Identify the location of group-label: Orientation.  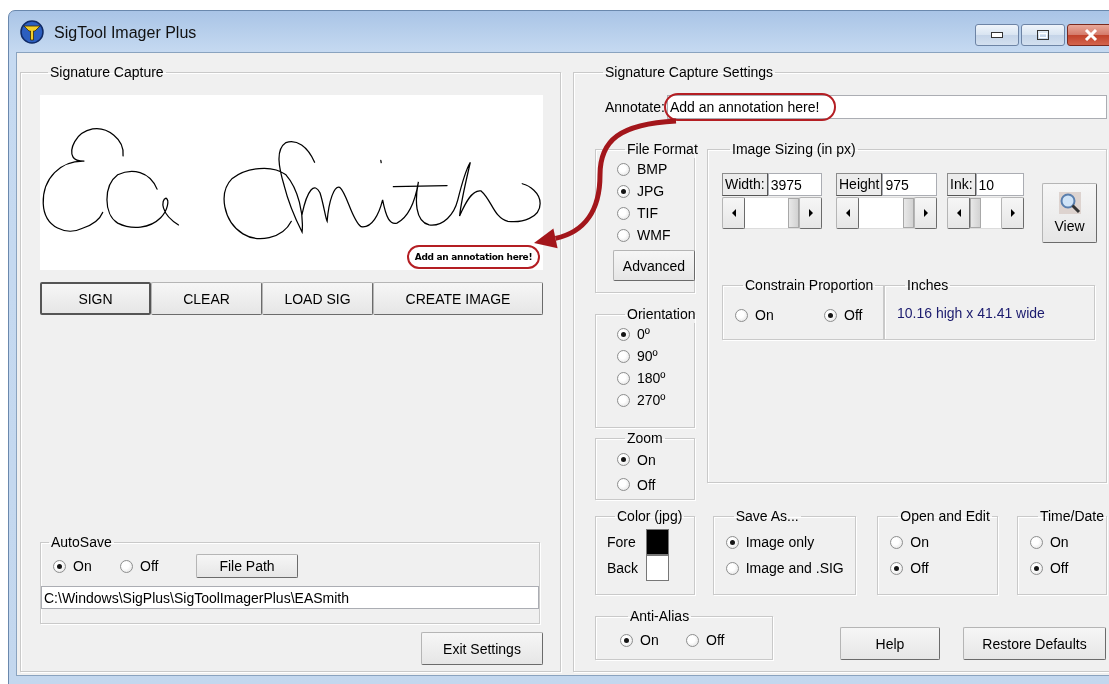
(661, 314).